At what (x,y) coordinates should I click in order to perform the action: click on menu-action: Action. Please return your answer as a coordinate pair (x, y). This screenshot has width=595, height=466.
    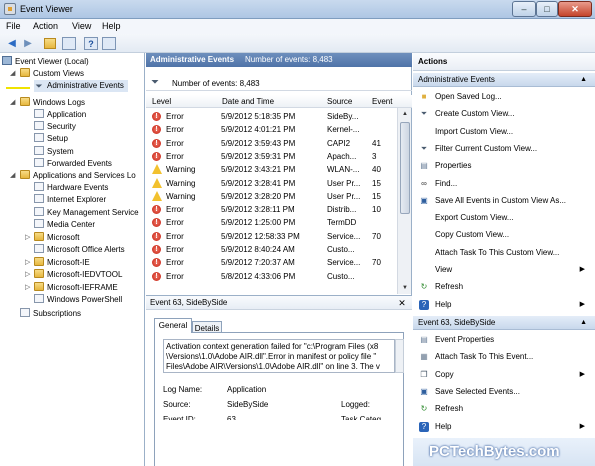
    Looking at the image, I should click on (45, 26).